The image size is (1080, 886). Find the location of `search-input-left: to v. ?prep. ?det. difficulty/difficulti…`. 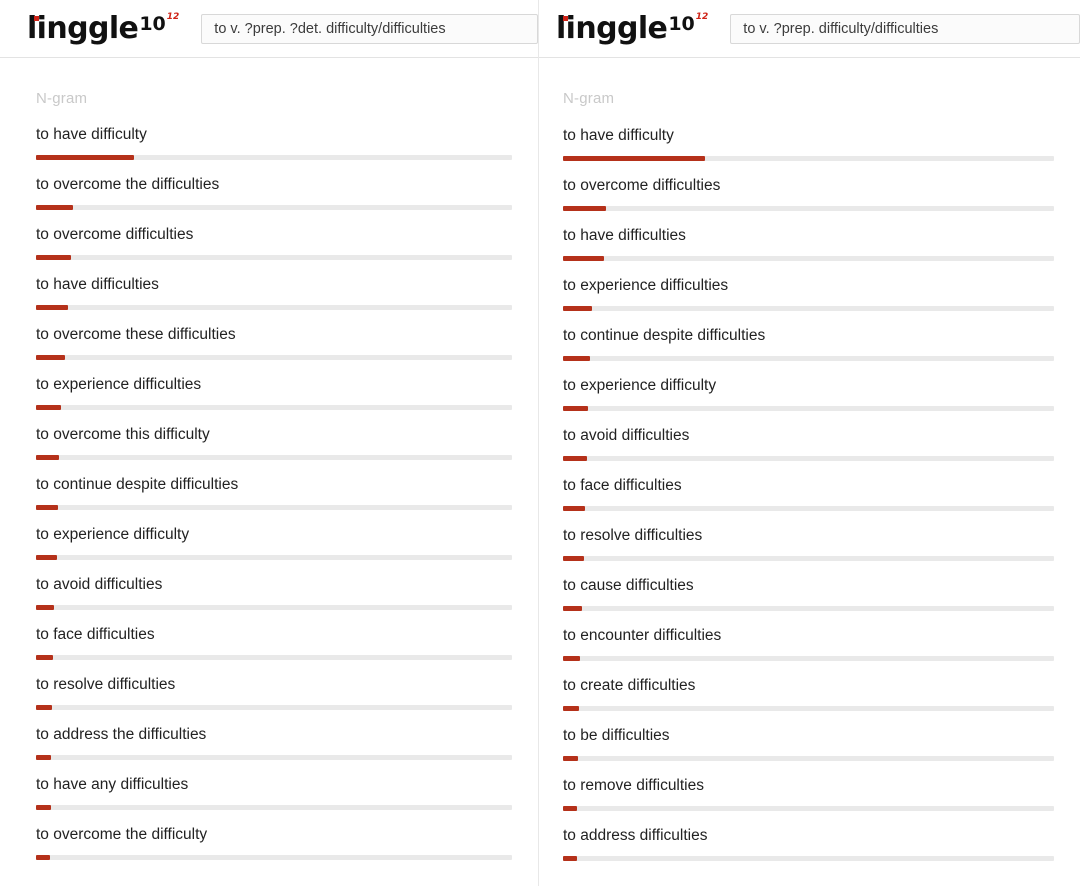

search-input-left: to v. ?prep. ?det. difficulty/difficulti… is located at coordinates (369, 28).